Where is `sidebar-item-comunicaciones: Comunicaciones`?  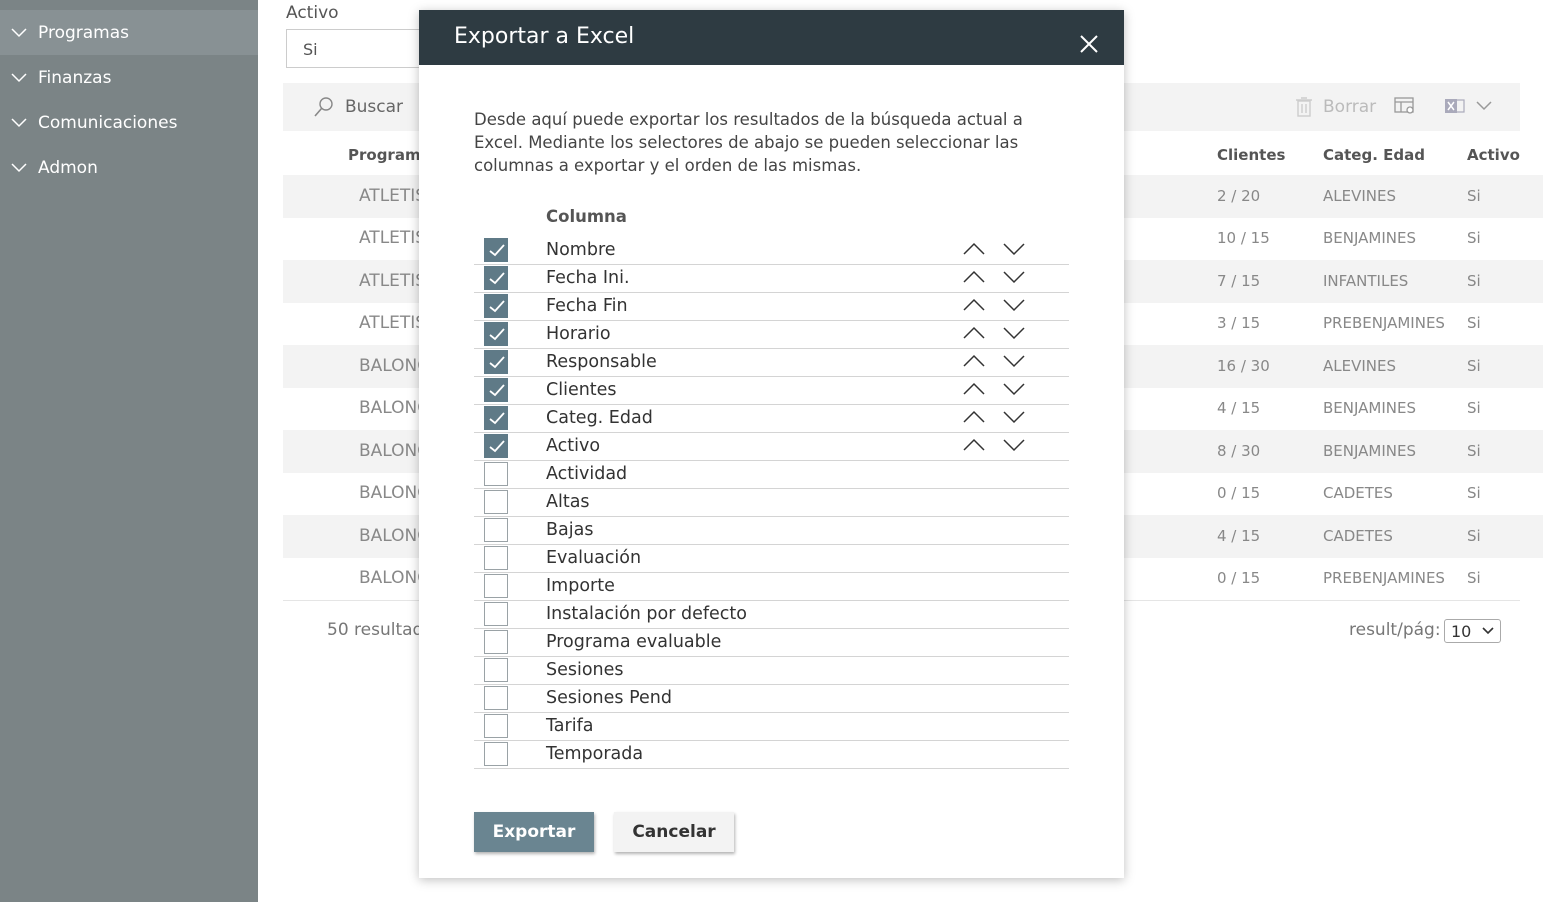 sidebar-item-comunicaciones: Comunicaciones is located at coordinates (129, 122).